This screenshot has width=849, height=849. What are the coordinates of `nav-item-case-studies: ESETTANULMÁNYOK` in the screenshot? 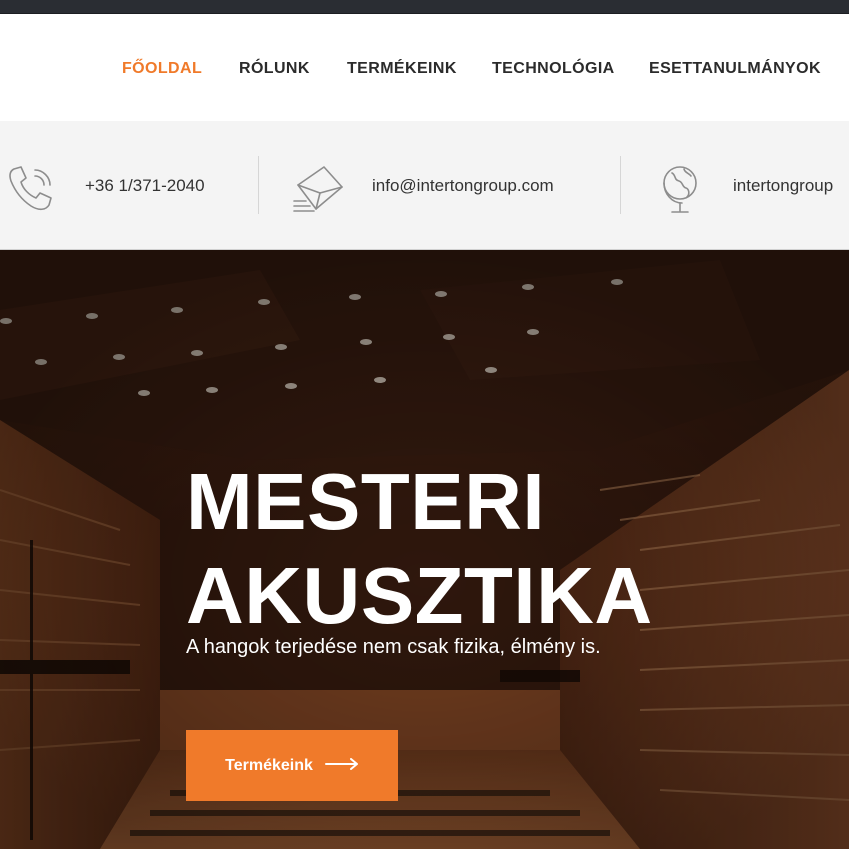 It's located at (735, 69).